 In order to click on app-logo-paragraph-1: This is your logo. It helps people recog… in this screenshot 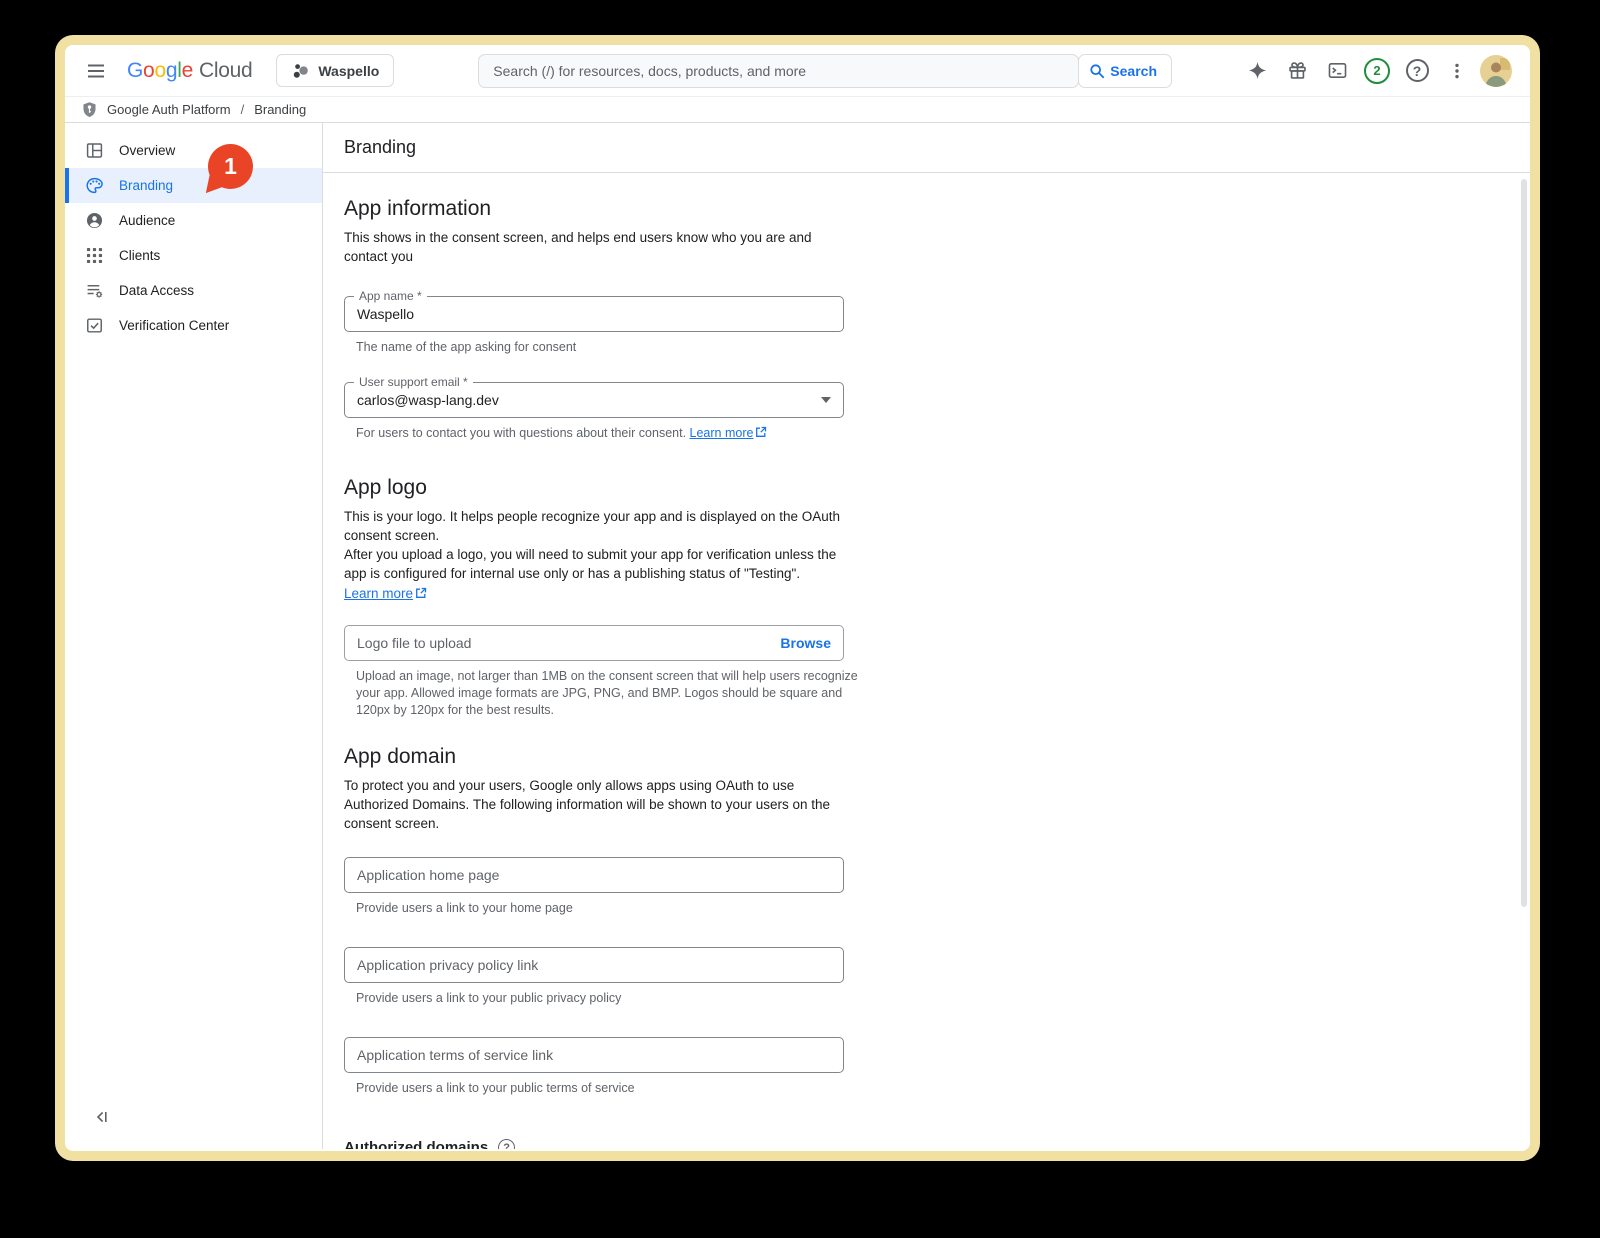, I will do `click(592, 526)`.